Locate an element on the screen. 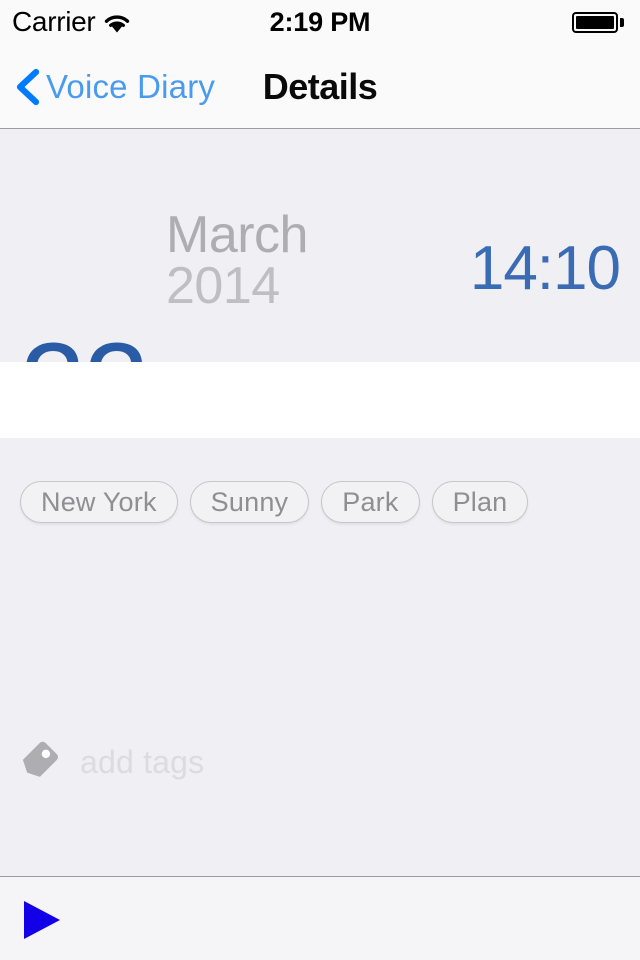  audio-player-bar: 00:00 -00:42 is located at coordinates (320, 918).